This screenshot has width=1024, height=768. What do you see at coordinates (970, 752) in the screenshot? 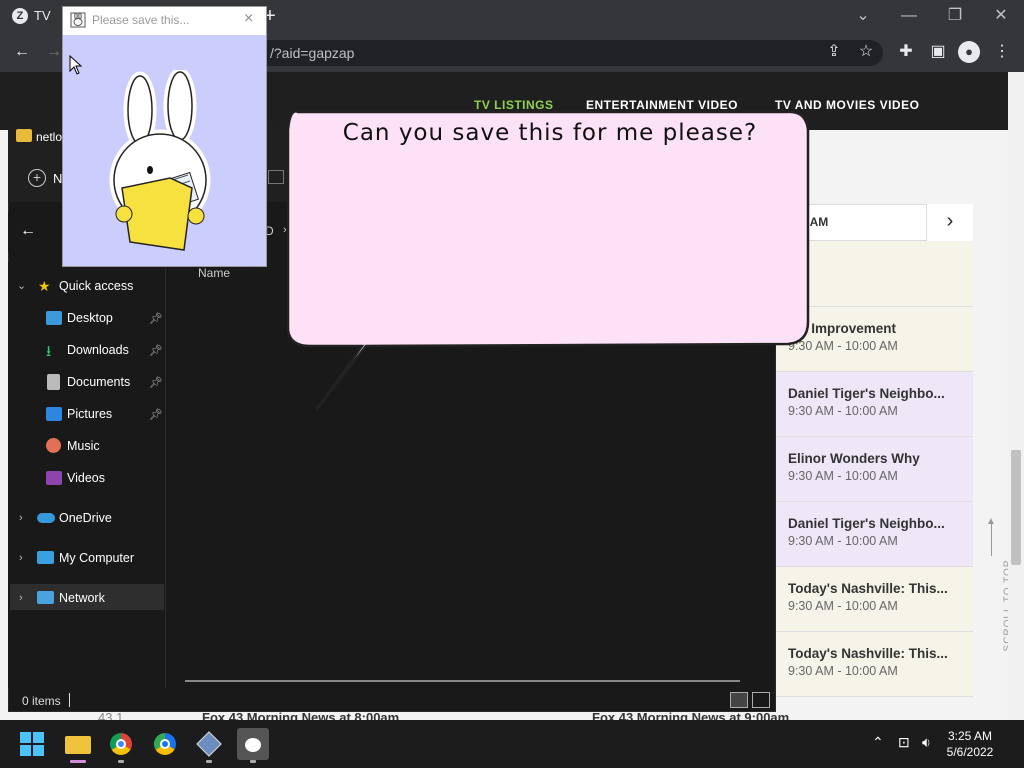
I see `clock-date: 5/6/2022` at bounding box center [970, 752].